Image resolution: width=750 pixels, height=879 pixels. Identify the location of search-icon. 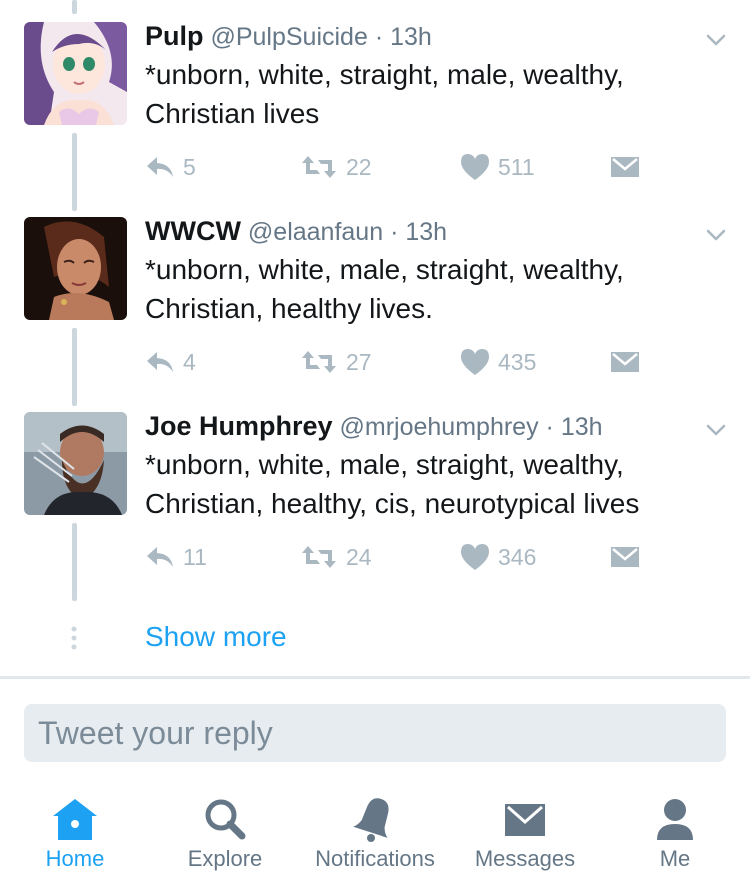
(225, 819).